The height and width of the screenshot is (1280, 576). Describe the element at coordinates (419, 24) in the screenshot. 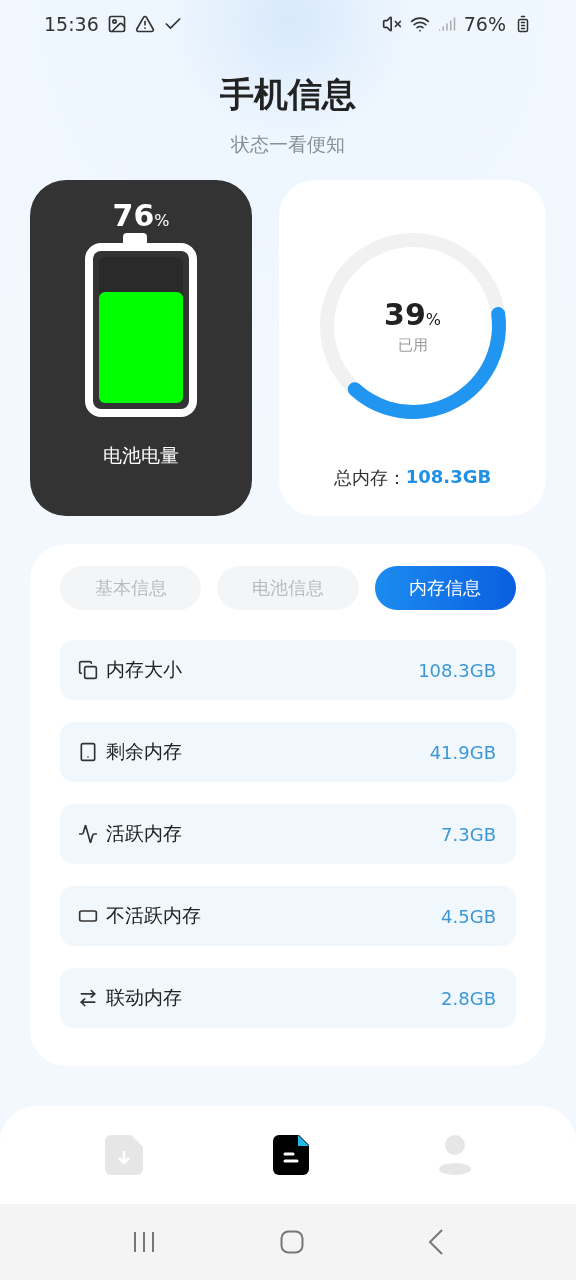

I see `wifi-icon` at that location.